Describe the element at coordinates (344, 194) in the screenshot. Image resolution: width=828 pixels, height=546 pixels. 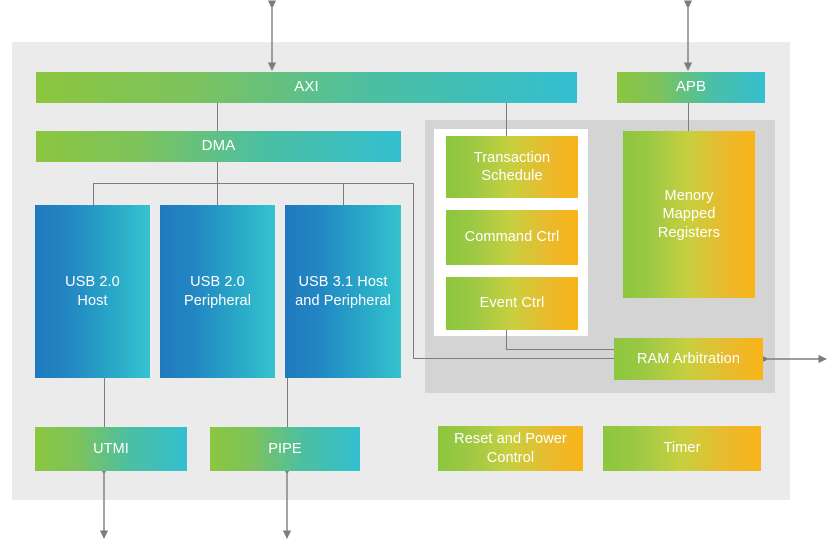
I see `connector-dma-usb2` at that location.